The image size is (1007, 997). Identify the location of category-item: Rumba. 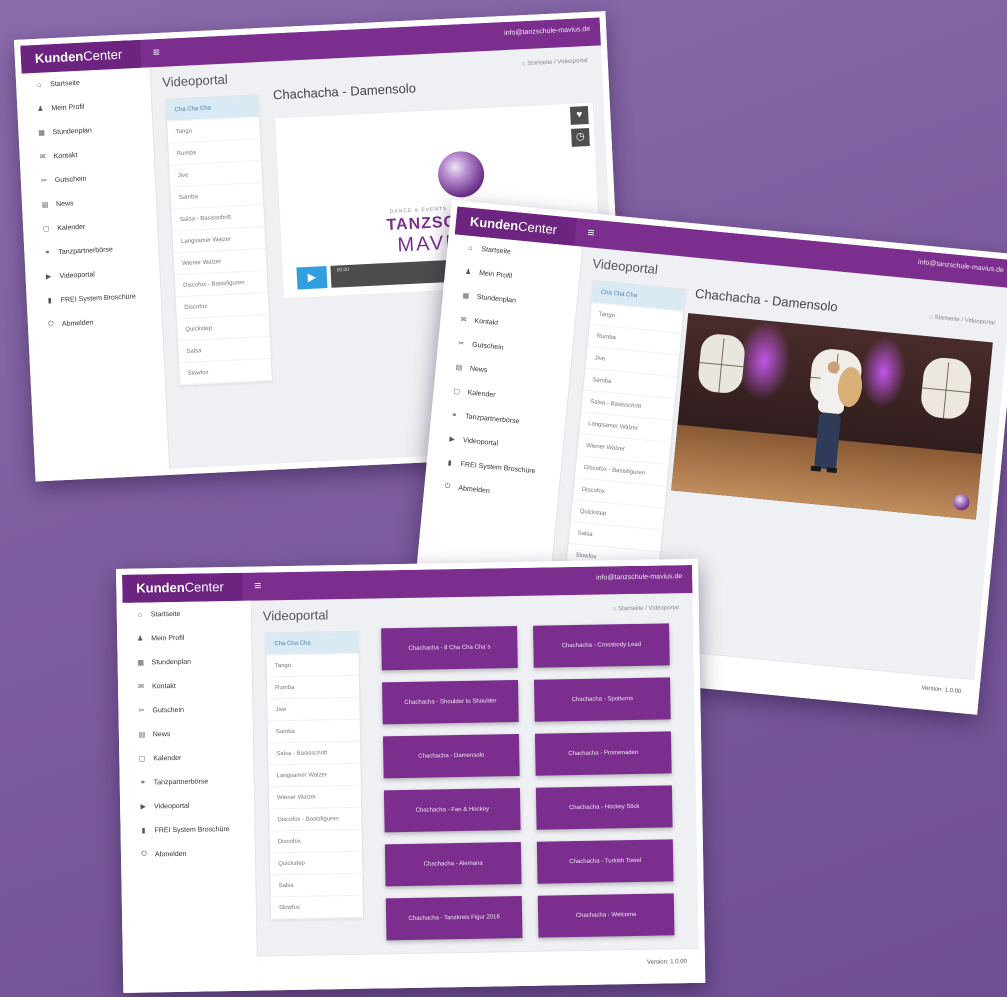
(313, 687).